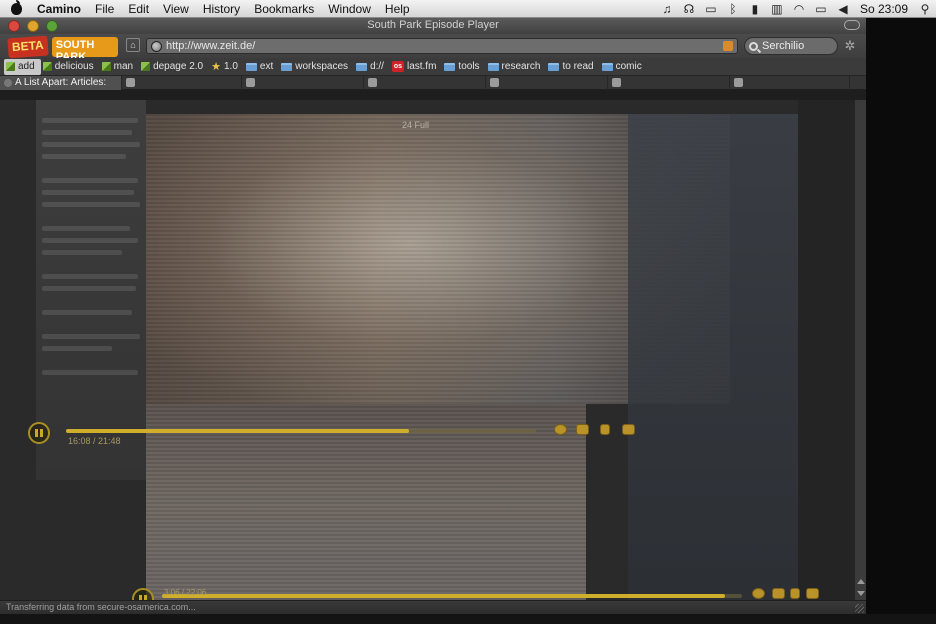  I want to click on bookmark-label: delicious, so click(74, 66).